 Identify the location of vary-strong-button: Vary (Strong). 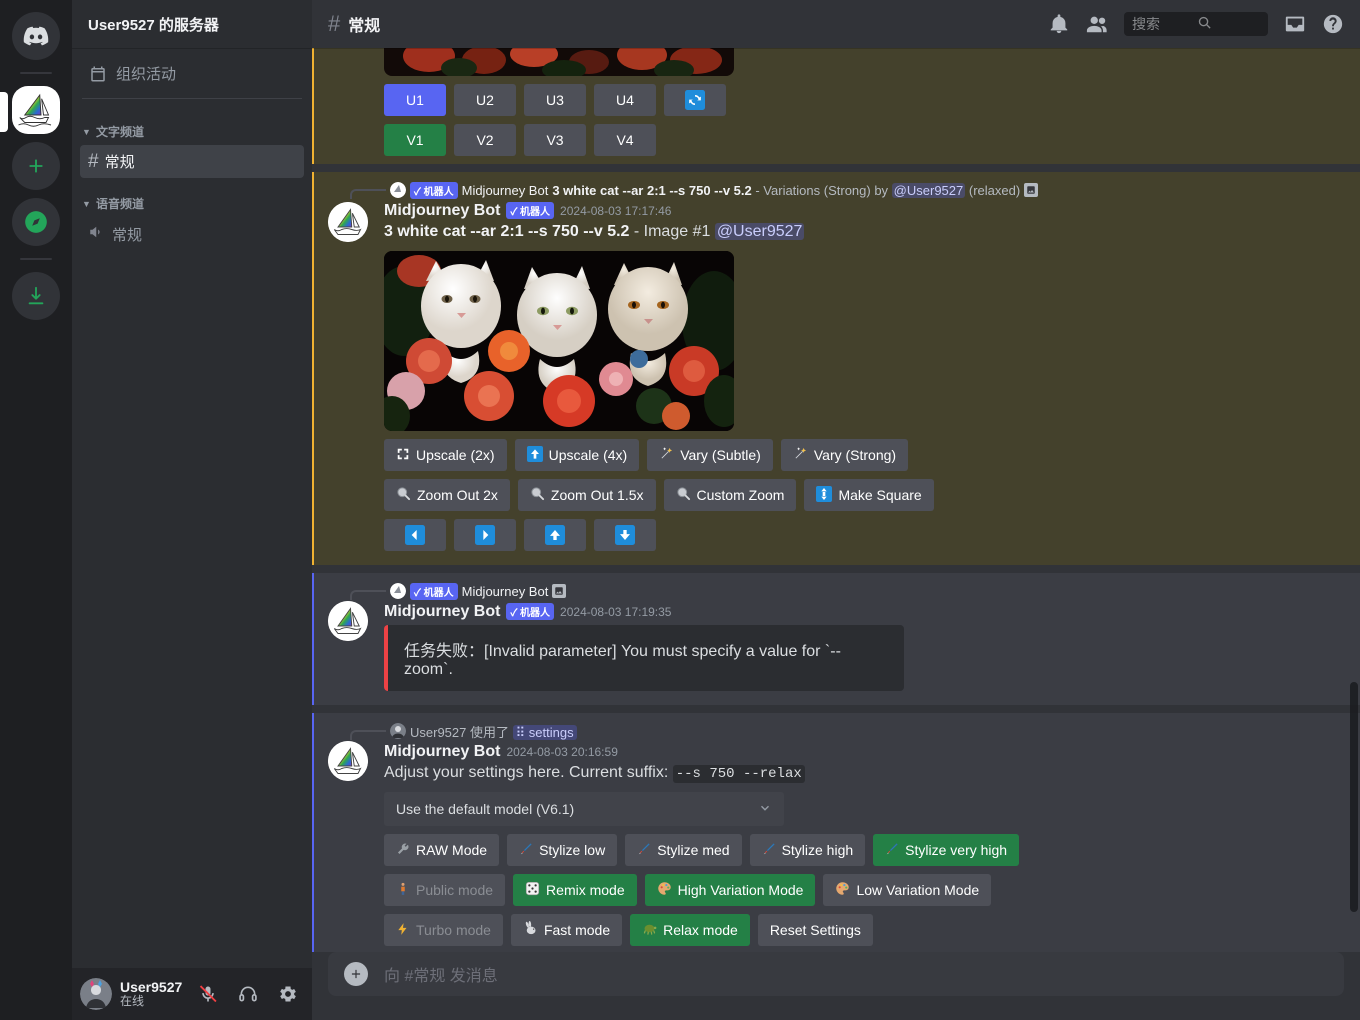
(844, 455).